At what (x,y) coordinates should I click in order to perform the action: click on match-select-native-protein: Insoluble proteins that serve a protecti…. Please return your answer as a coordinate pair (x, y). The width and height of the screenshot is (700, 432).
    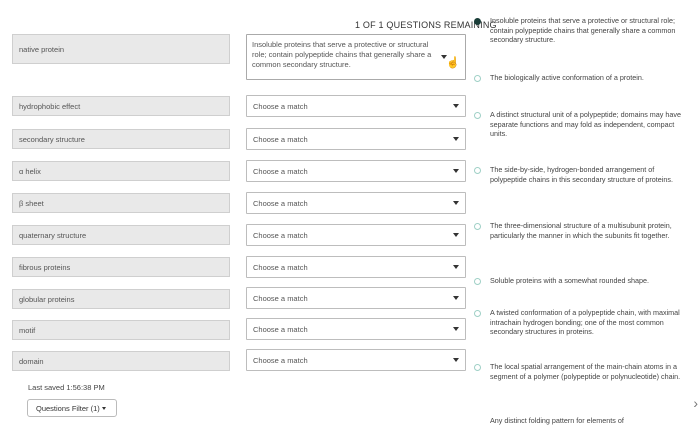
    Looking at the image, I should click on (356, 57).